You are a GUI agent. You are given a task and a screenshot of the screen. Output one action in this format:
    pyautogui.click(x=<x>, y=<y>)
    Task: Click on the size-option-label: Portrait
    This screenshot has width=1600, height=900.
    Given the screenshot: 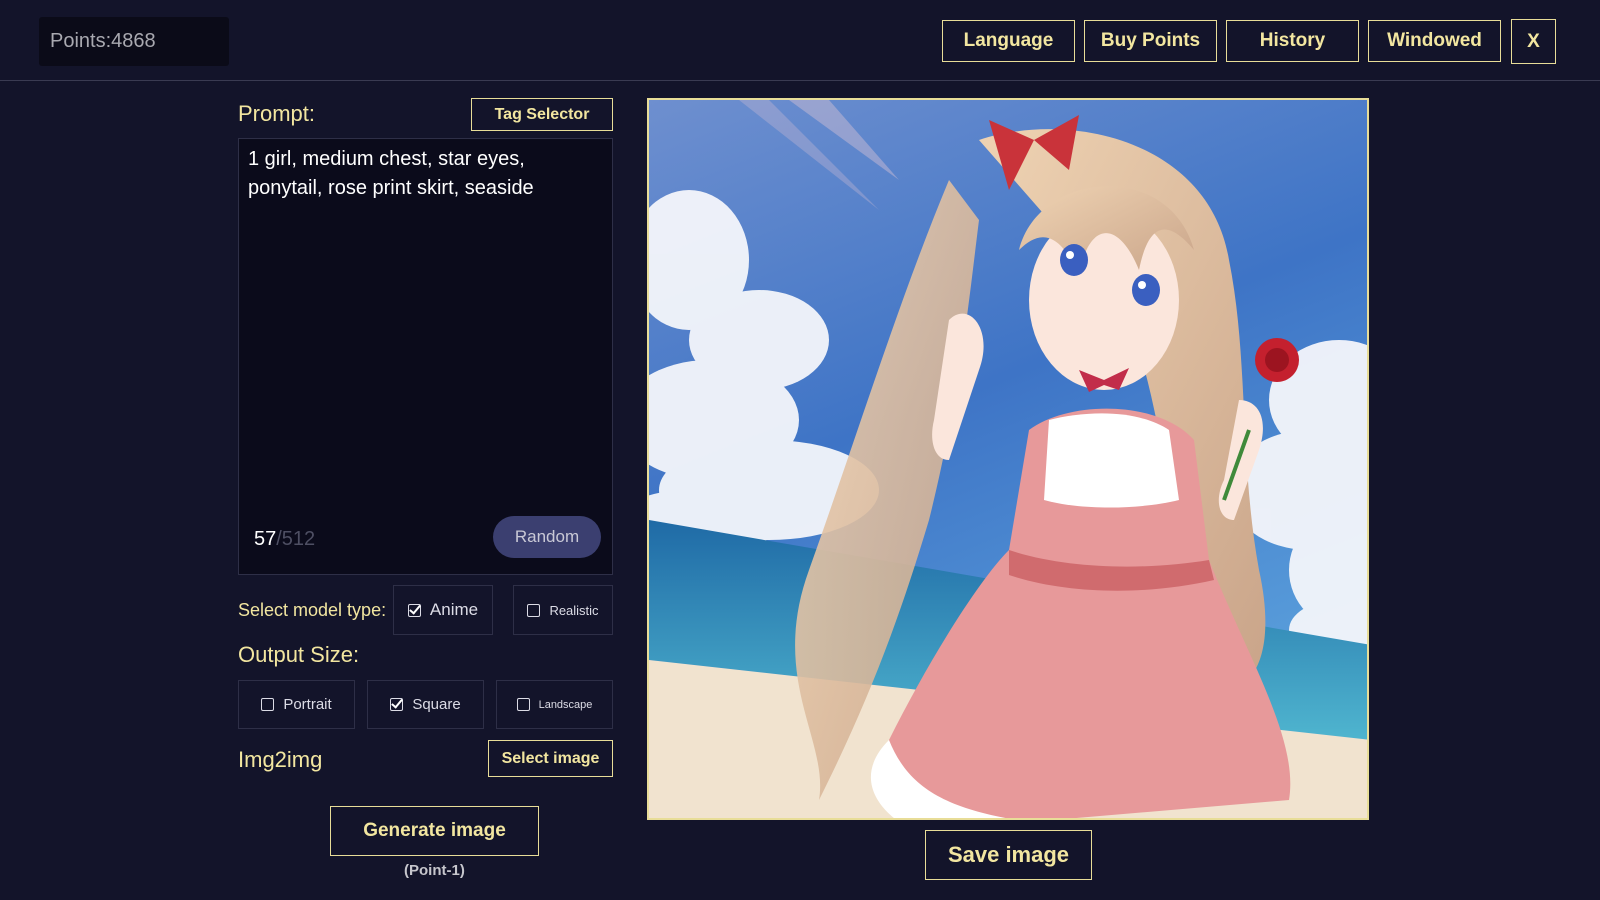 What is the action you would take?
    pyautogui.click(x=307, y=704)
    